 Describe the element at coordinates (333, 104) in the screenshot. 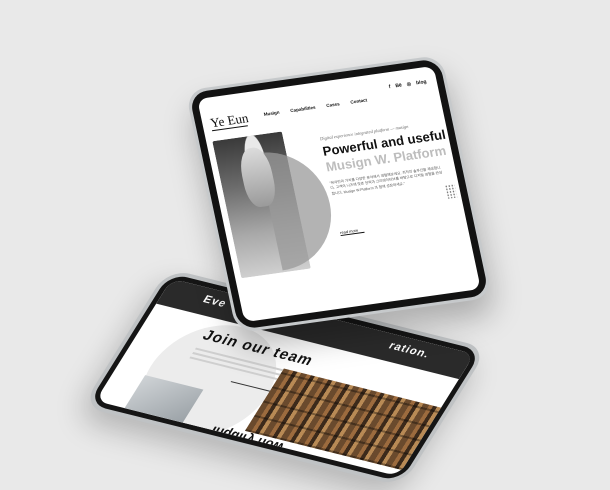

I see `nav-cases: Cases` at that location.